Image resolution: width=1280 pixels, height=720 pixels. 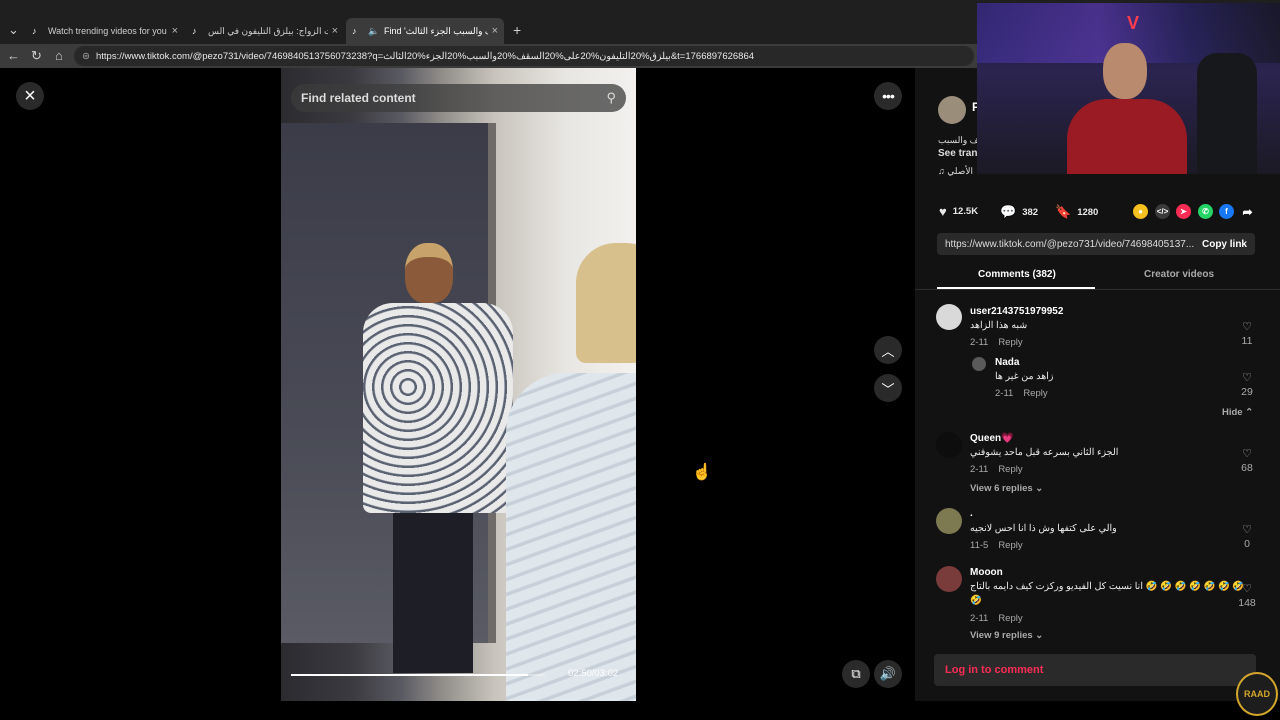 I want to click on close-video-button: ×, so click(x=30, y=96).